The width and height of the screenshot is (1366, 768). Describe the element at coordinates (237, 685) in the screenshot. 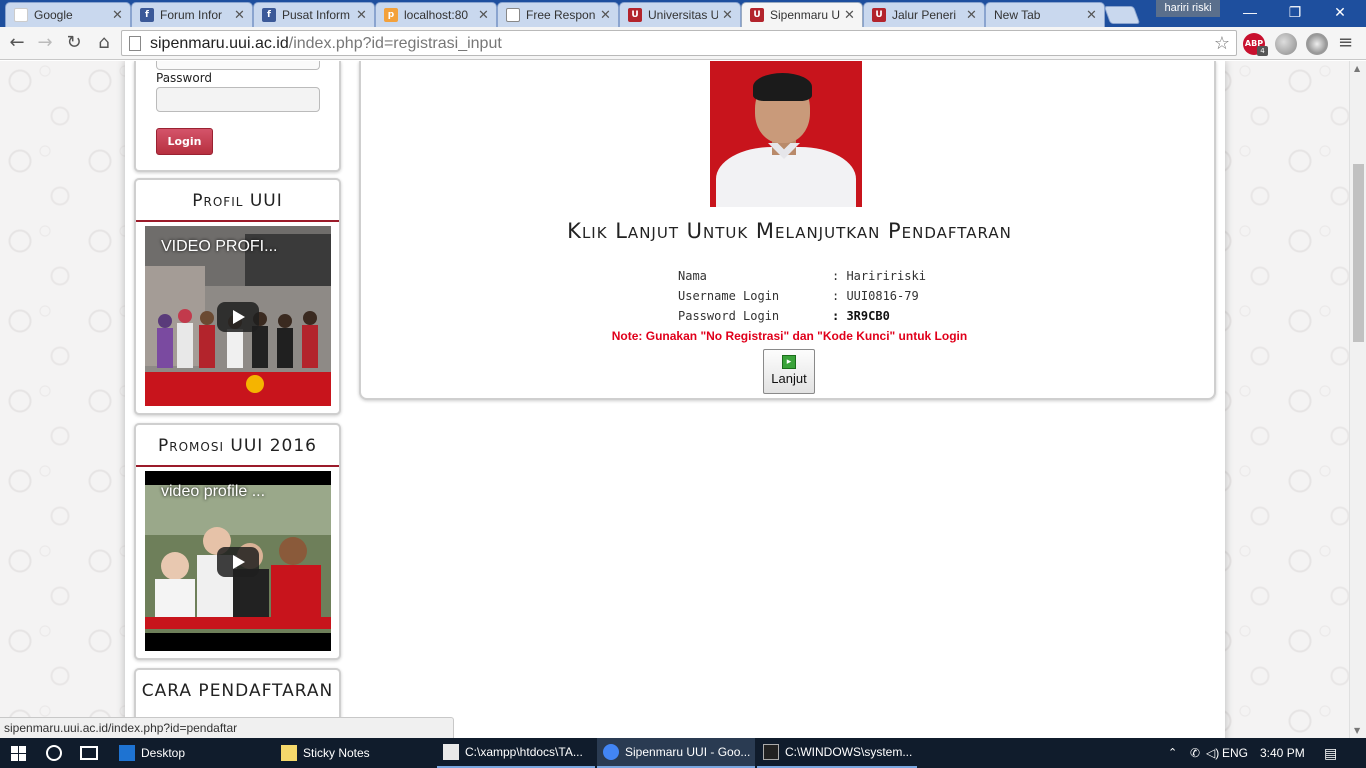

I see `cara-pendaftaran-title: CARA PENDAFTARAN` at that location.